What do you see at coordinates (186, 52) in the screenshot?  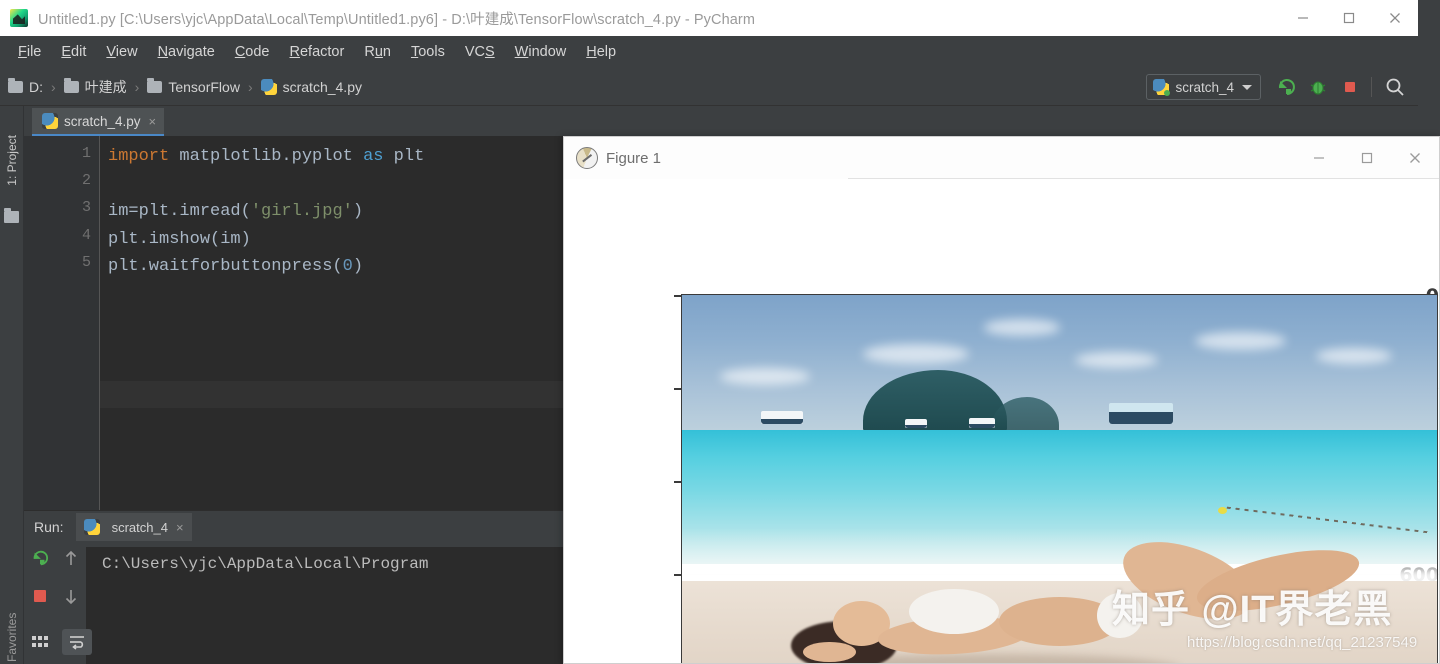 I see `menu-item-navigate: Navigate` at bounding box center [186, 52].